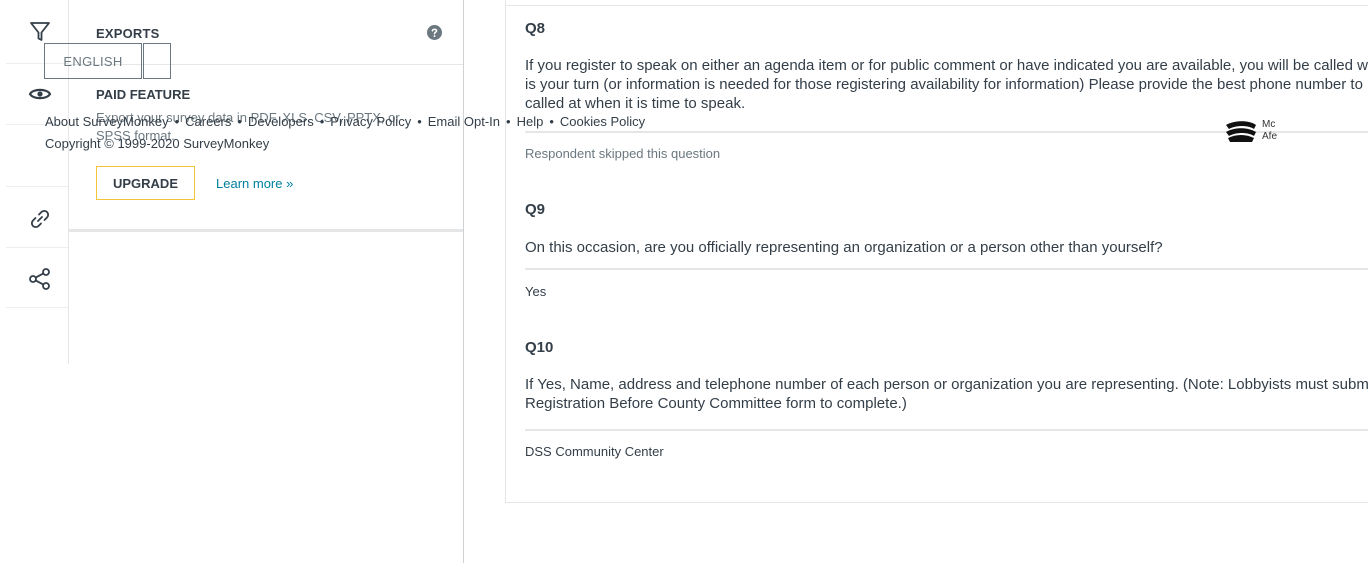 Image resolution: width=1368 pixels, height=563 pixels. Describe the element at coordinates (157, 143) in the screenshot. I see `copyright-notice: Copyright © 1999-2020 SurveyMonkey` at that location.